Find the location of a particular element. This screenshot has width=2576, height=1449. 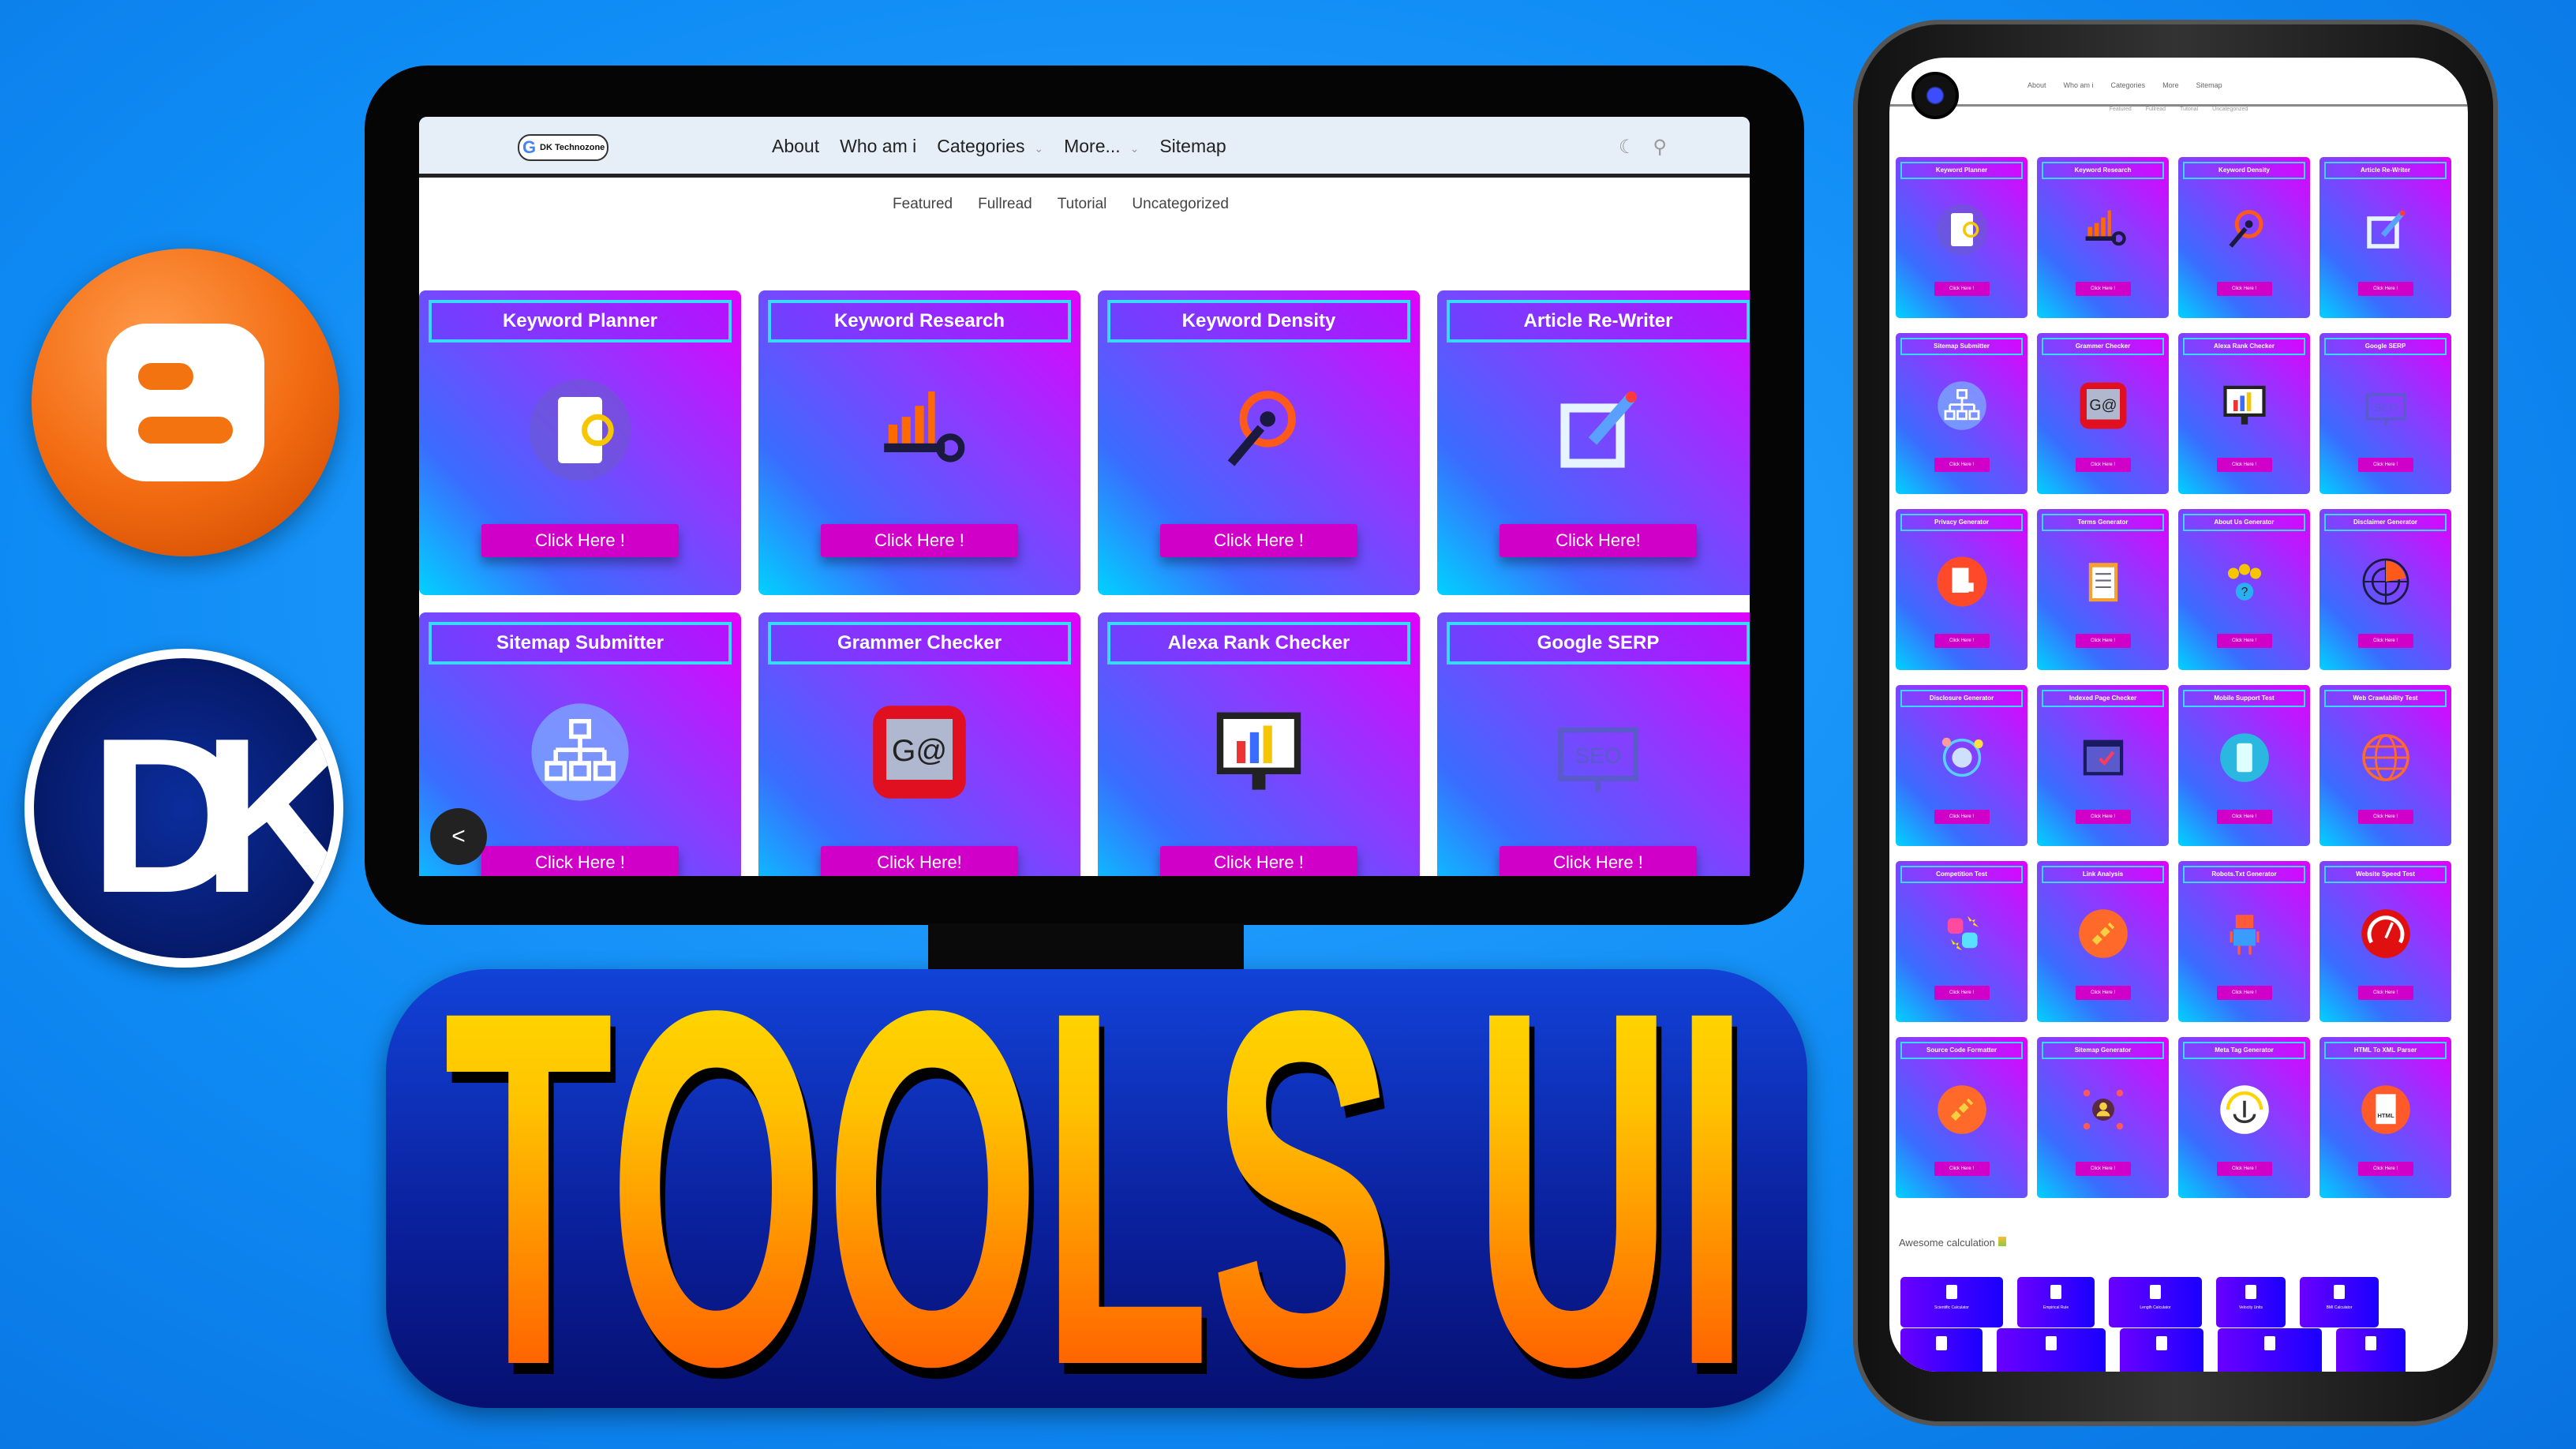

tool-card: Alexa Rank Checker Click Here ! is located at coordinates (1259, 744).